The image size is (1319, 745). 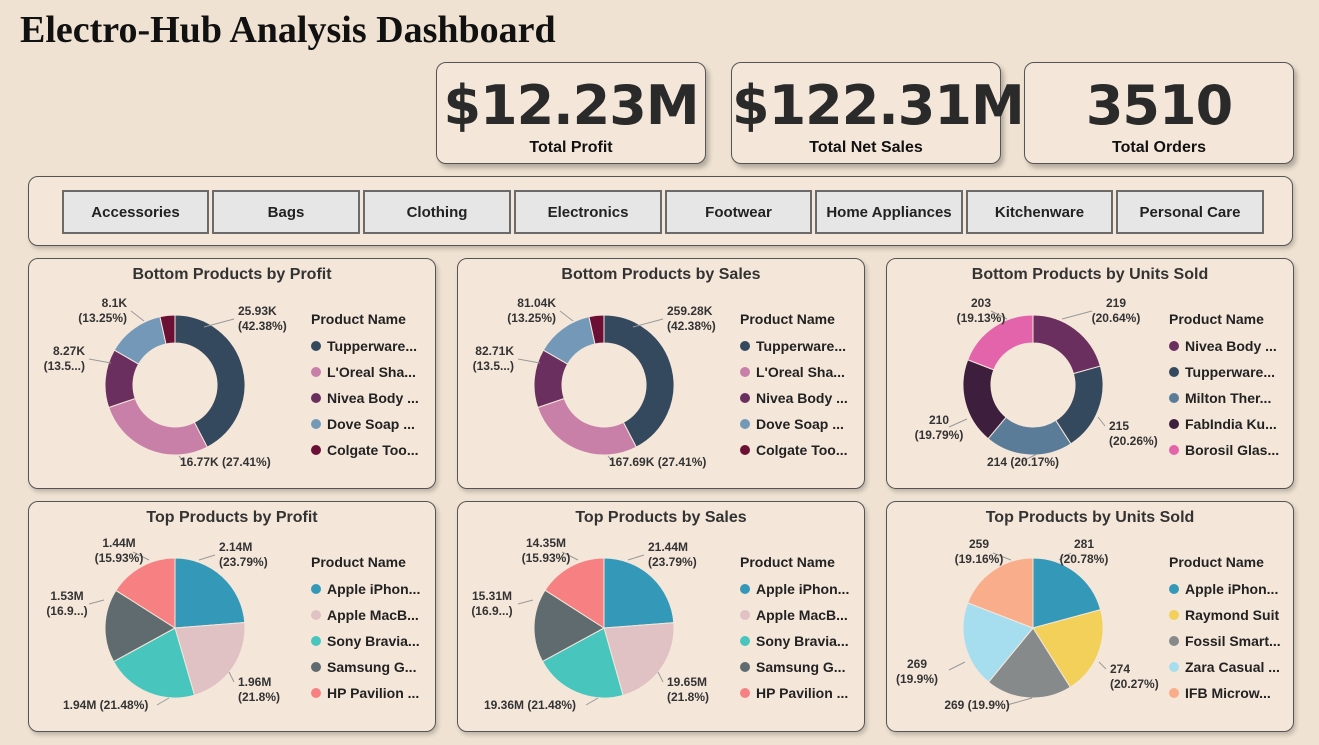 What do you see at coordinates (588, 212) in the screenshot?
I see `category-button-electronics: Electronics` at bounding box center [588, 212].